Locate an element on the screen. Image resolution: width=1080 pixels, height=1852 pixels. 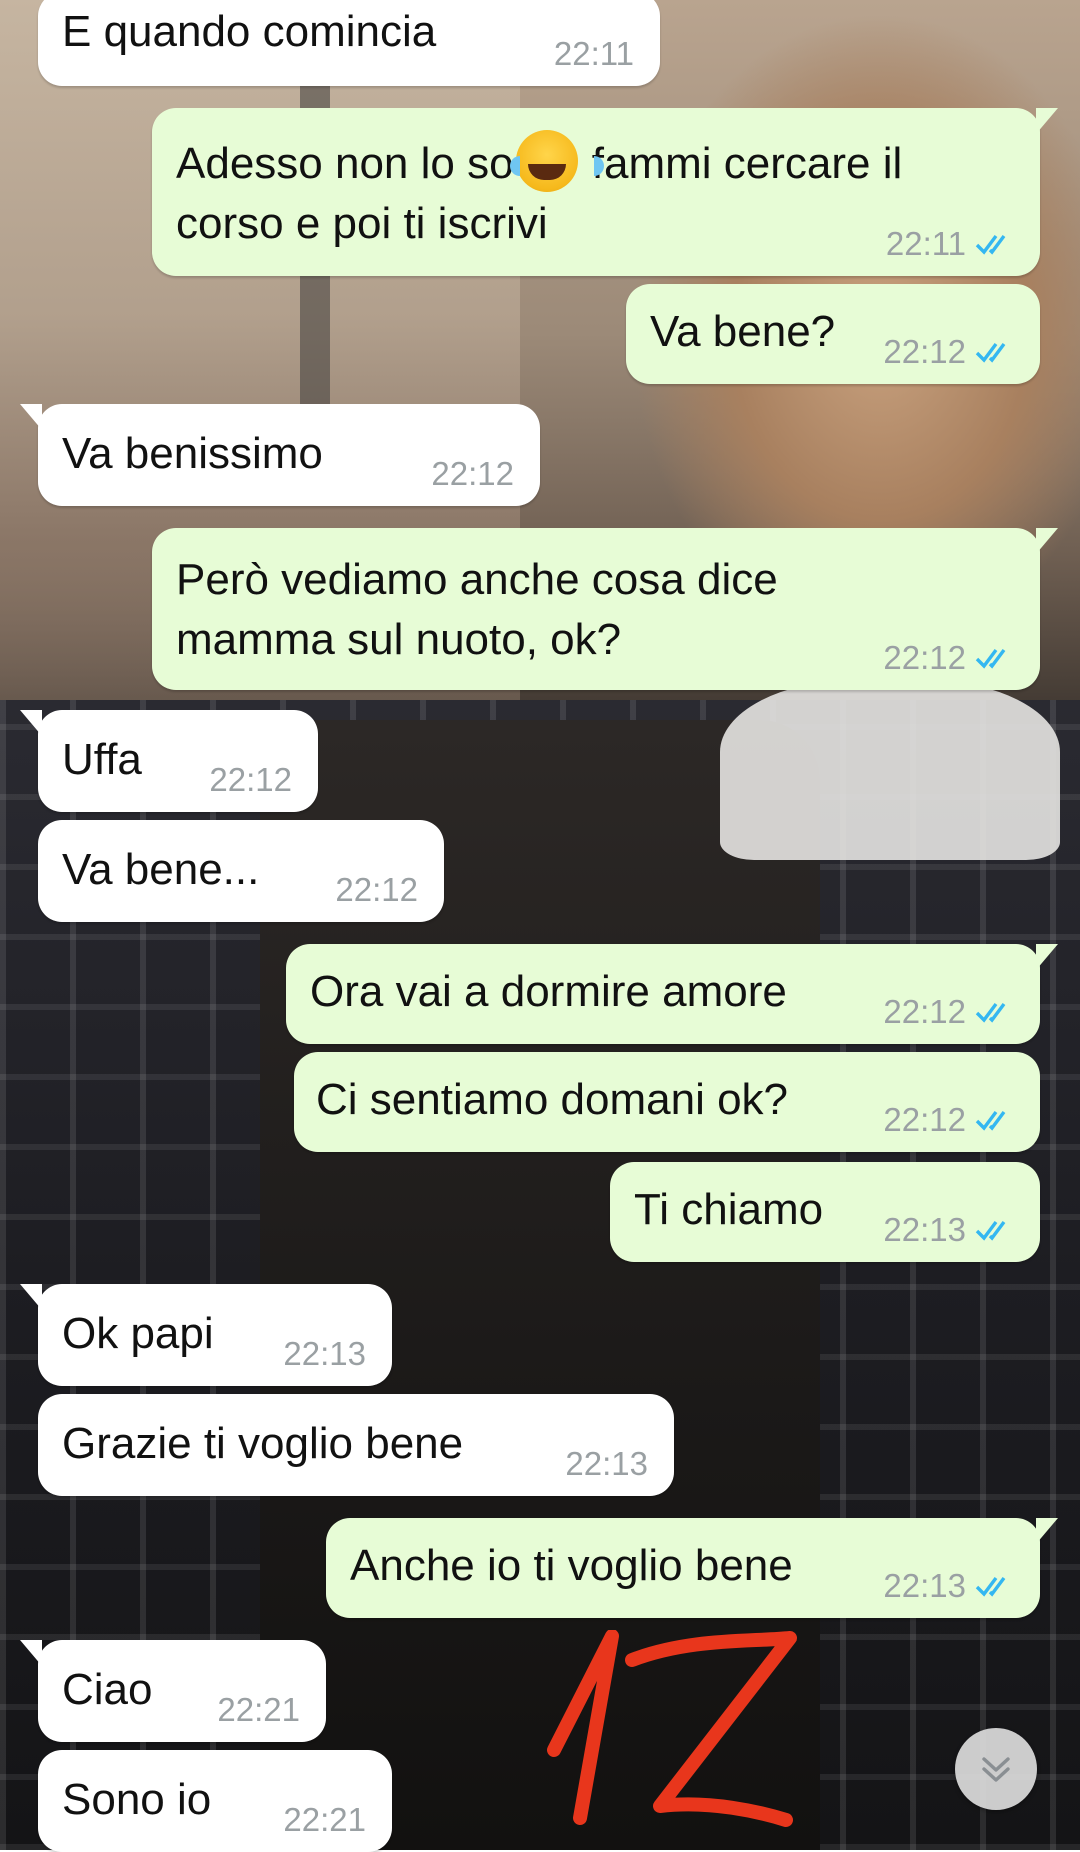
message-incoming: Ciao 22:21 is located at coordinates (173, 1691).